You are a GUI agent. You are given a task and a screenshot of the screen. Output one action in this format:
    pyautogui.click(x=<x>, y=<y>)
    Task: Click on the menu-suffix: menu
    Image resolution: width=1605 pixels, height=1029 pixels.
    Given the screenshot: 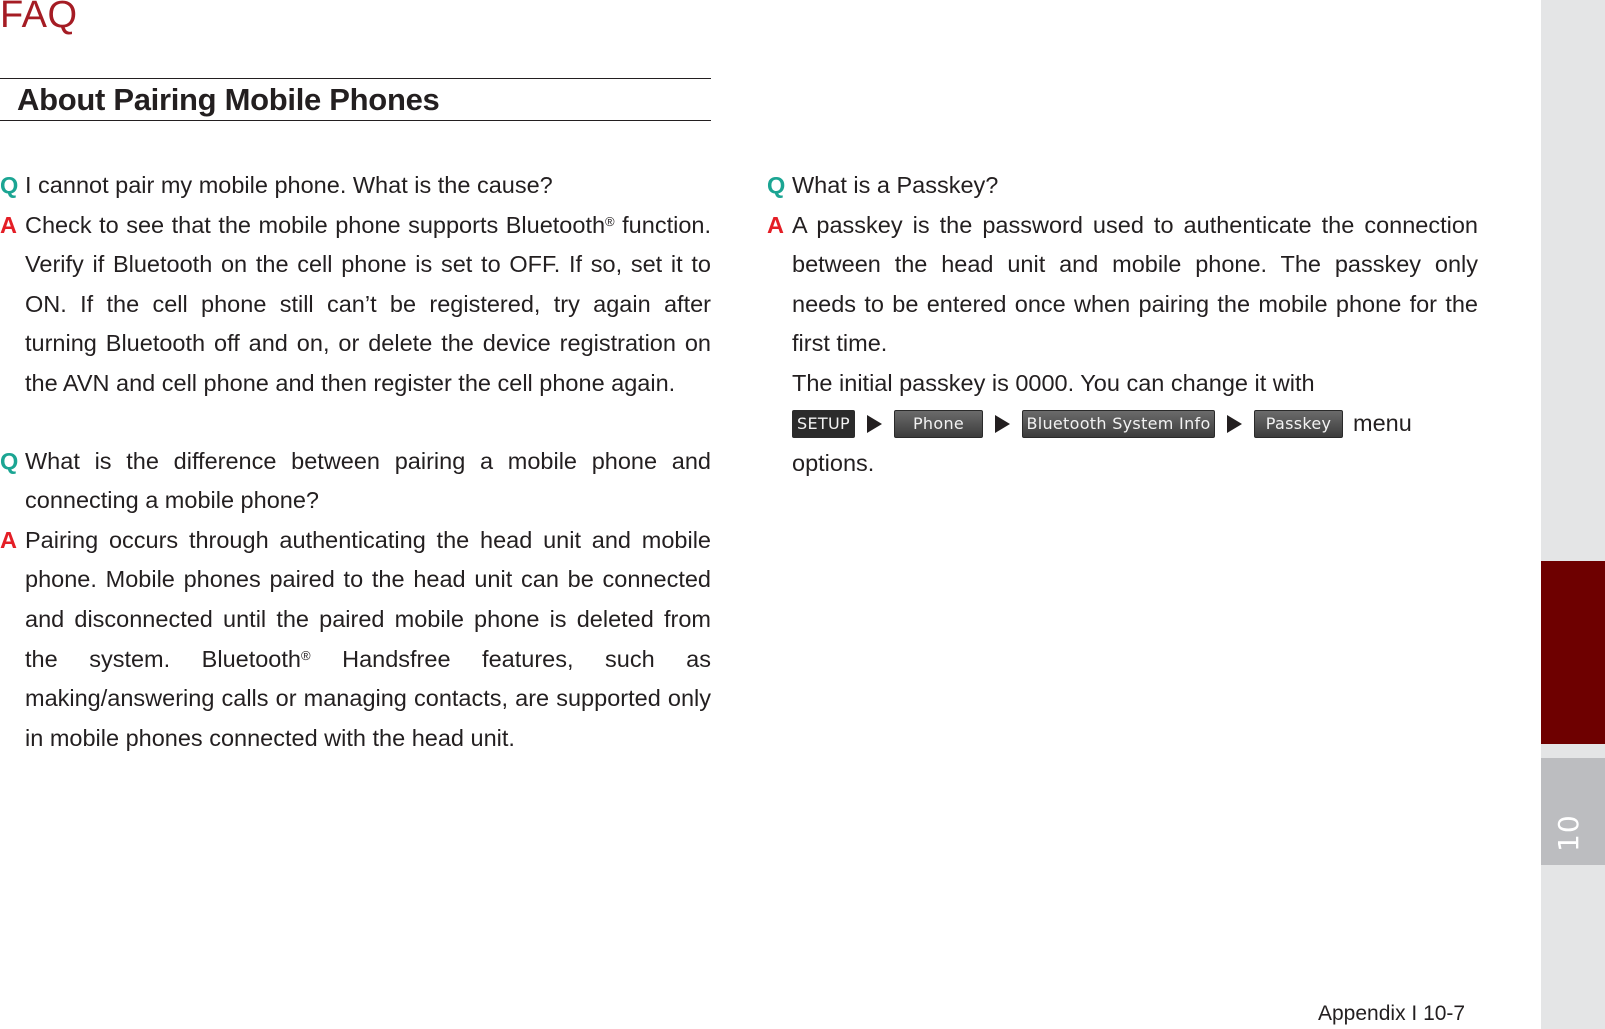 What is the action you would take?
    pyautogui.click(x=1382, y=422)
    